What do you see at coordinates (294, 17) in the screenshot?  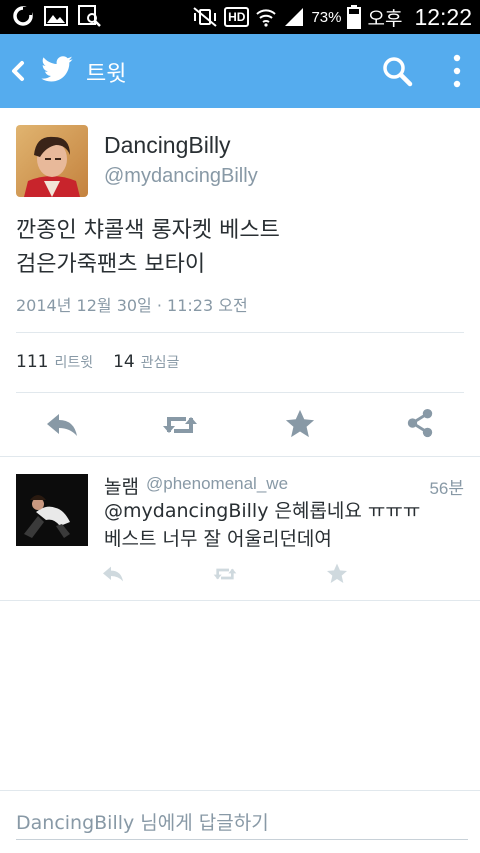 I see `signal-icon` at bounding box center [294, 17].